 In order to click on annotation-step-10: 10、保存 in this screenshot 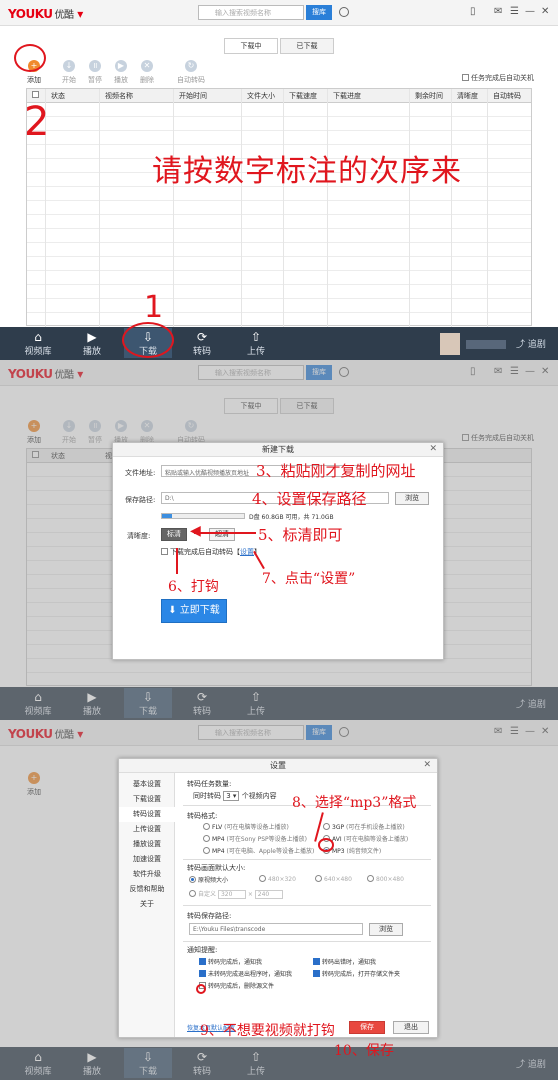, I will do `click(364, 1051)`.